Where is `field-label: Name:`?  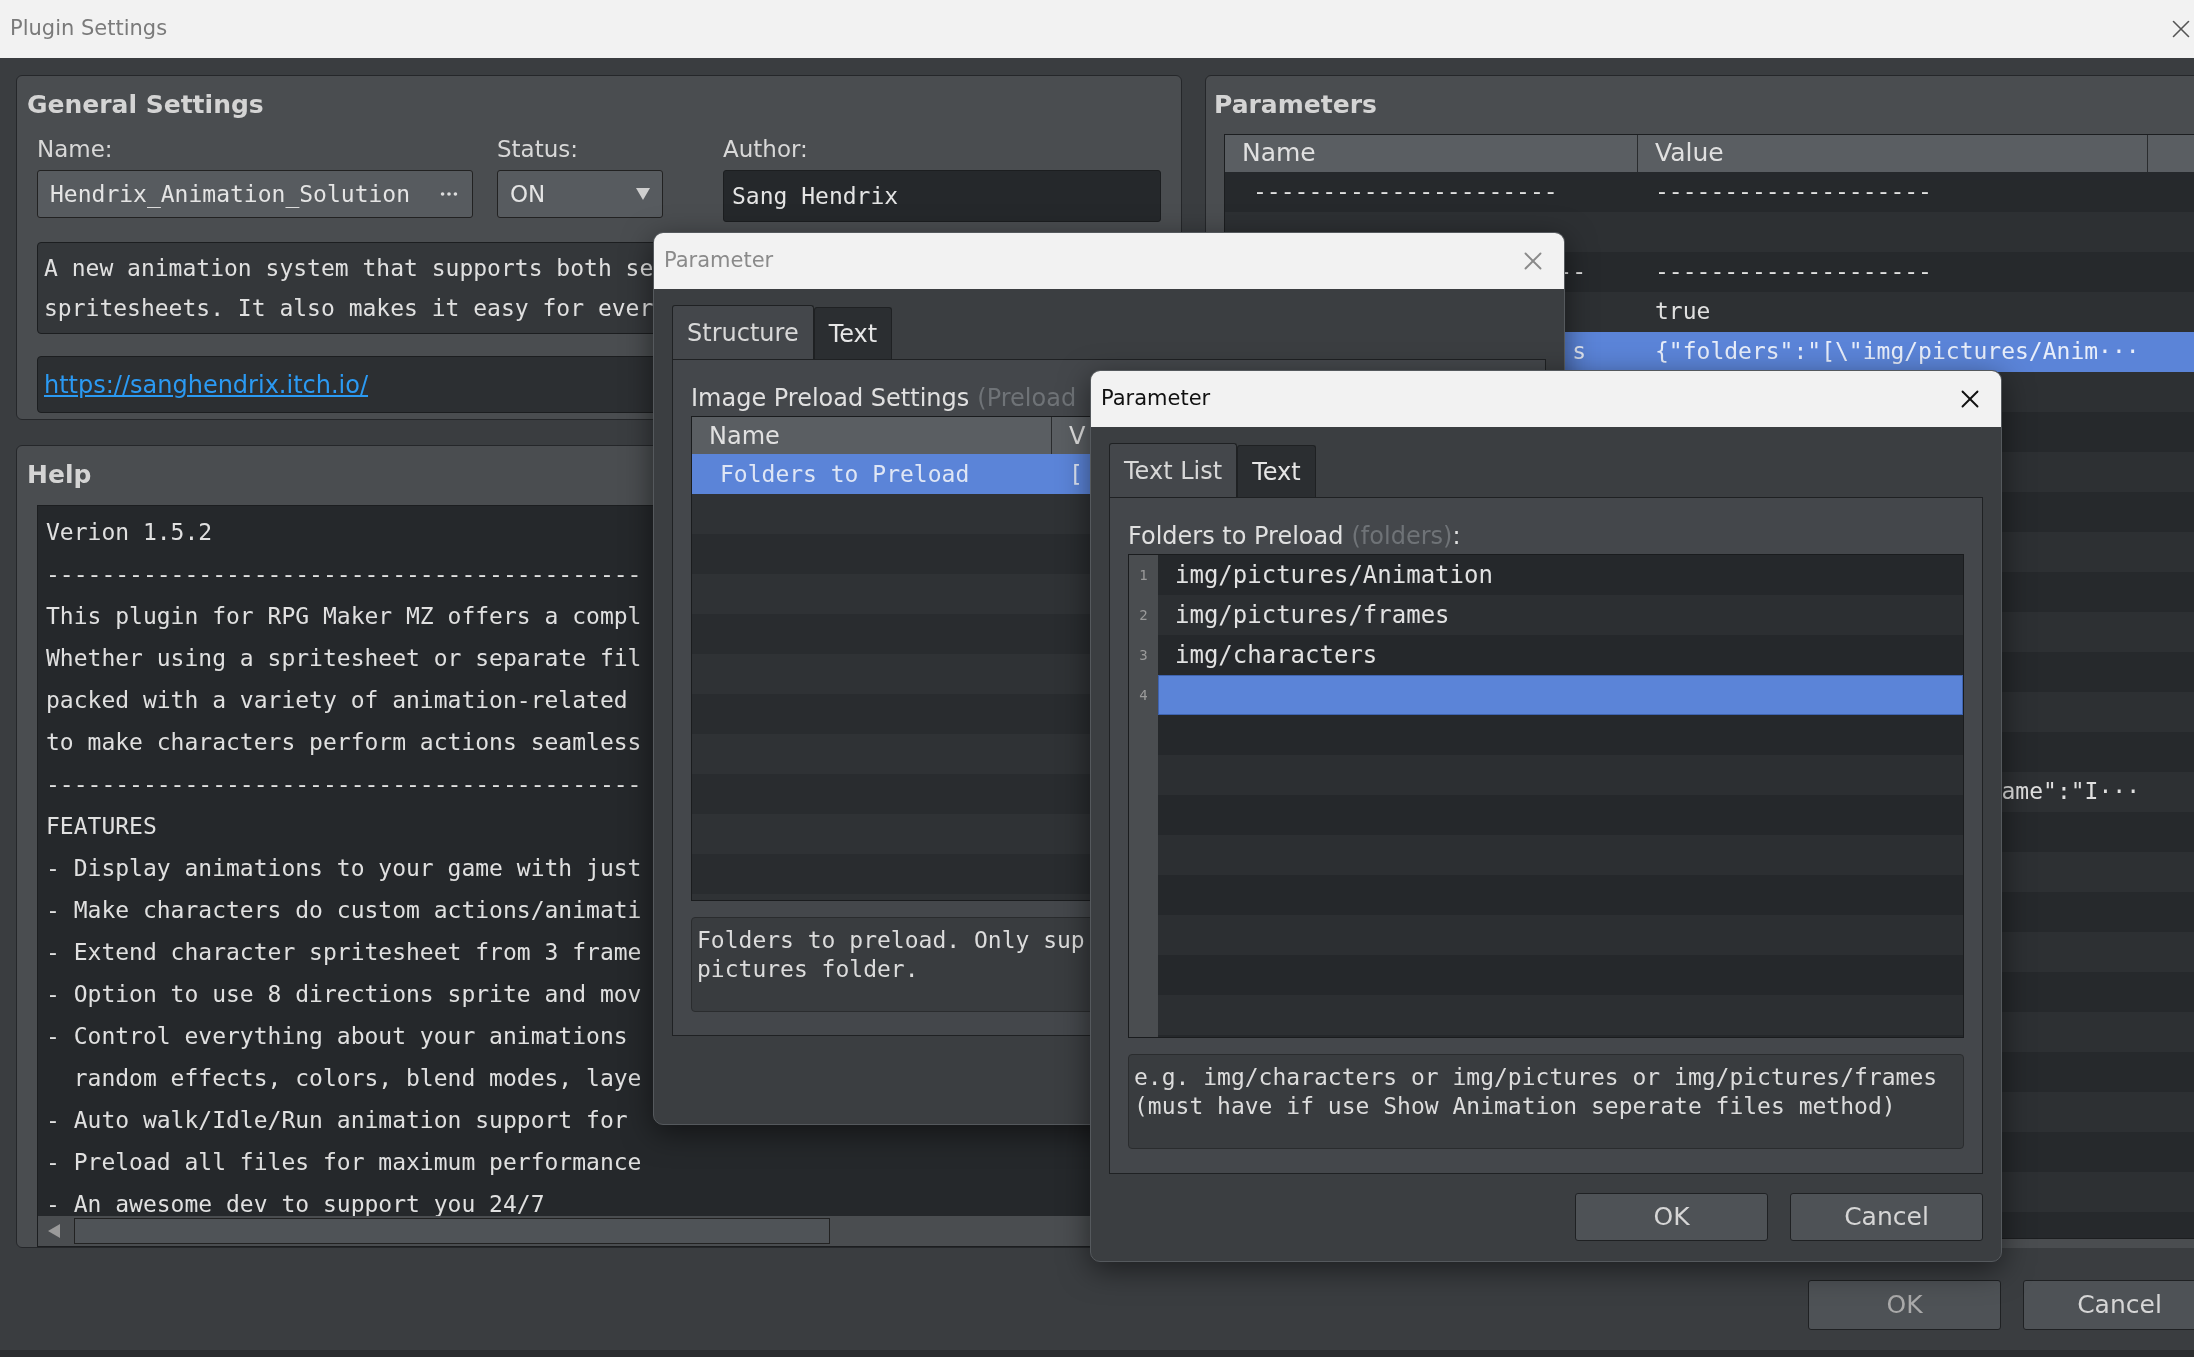
field-label: Name: is located at coordinates (75, 149).